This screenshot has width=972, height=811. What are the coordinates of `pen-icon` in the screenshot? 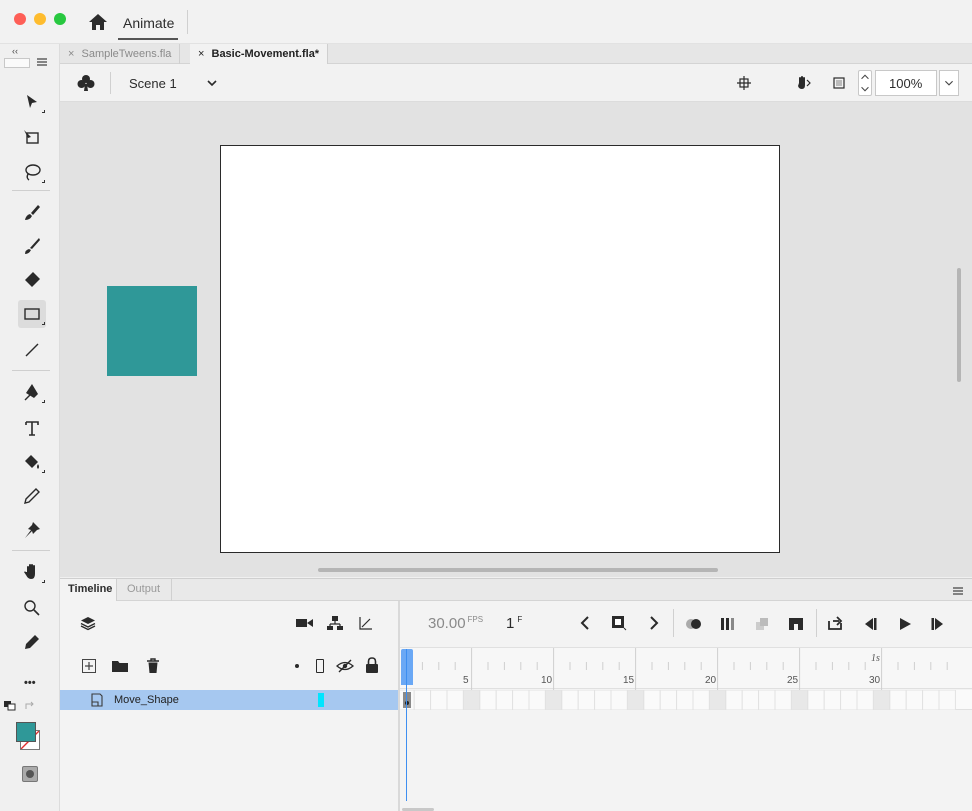 It's located at (31, 392).